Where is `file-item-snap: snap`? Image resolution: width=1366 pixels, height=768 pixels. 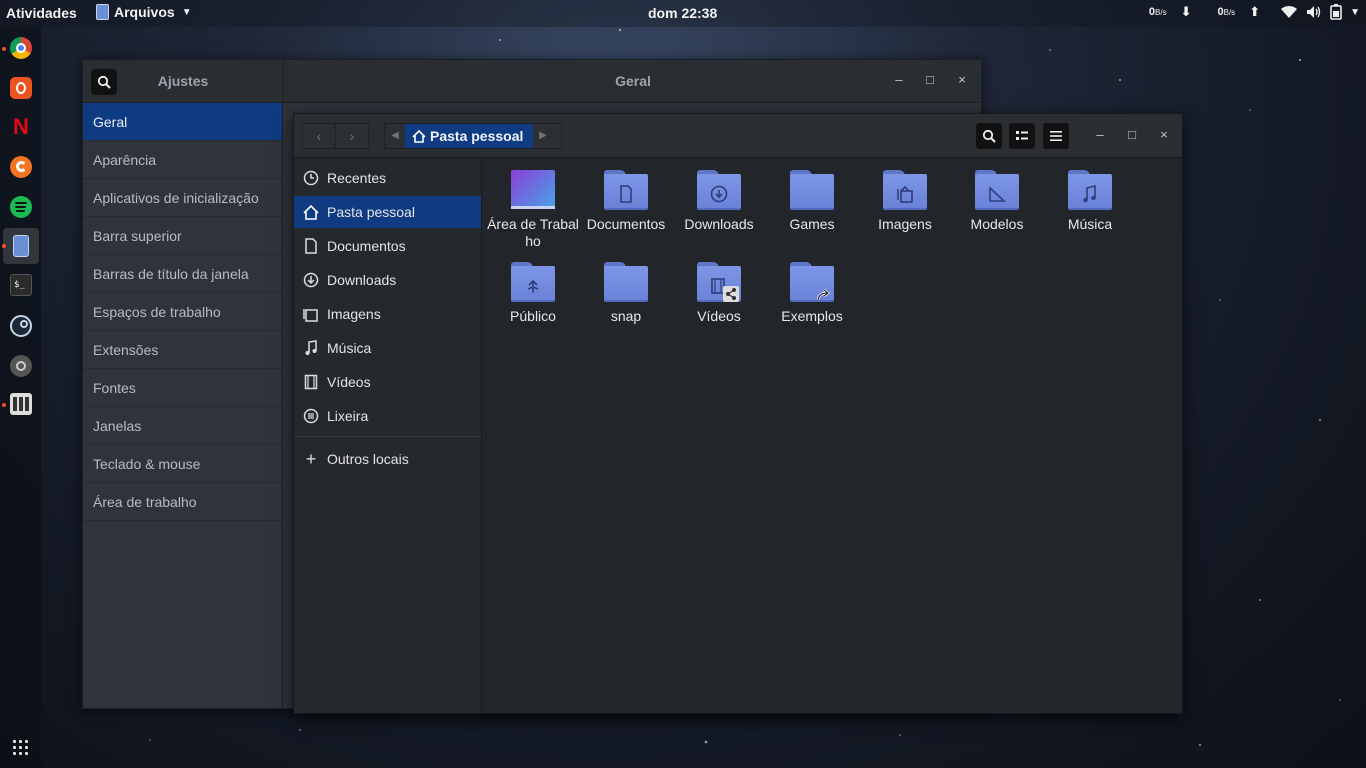
file-item-snap: snap is located at coordinates (626, 293).